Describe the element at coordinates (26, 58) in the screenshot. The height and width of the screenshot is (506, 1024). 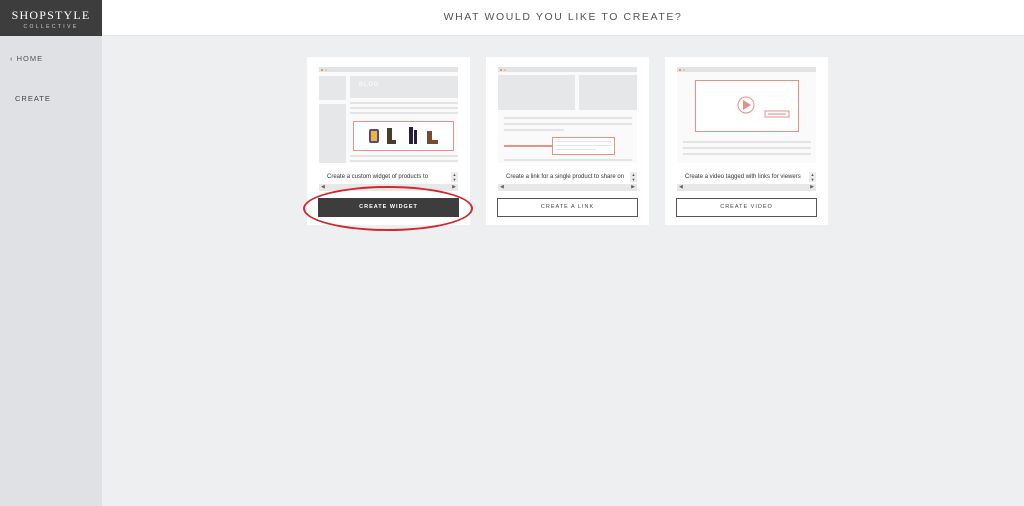
I see `sidebar-item-home: ‹ HOME` at that location.